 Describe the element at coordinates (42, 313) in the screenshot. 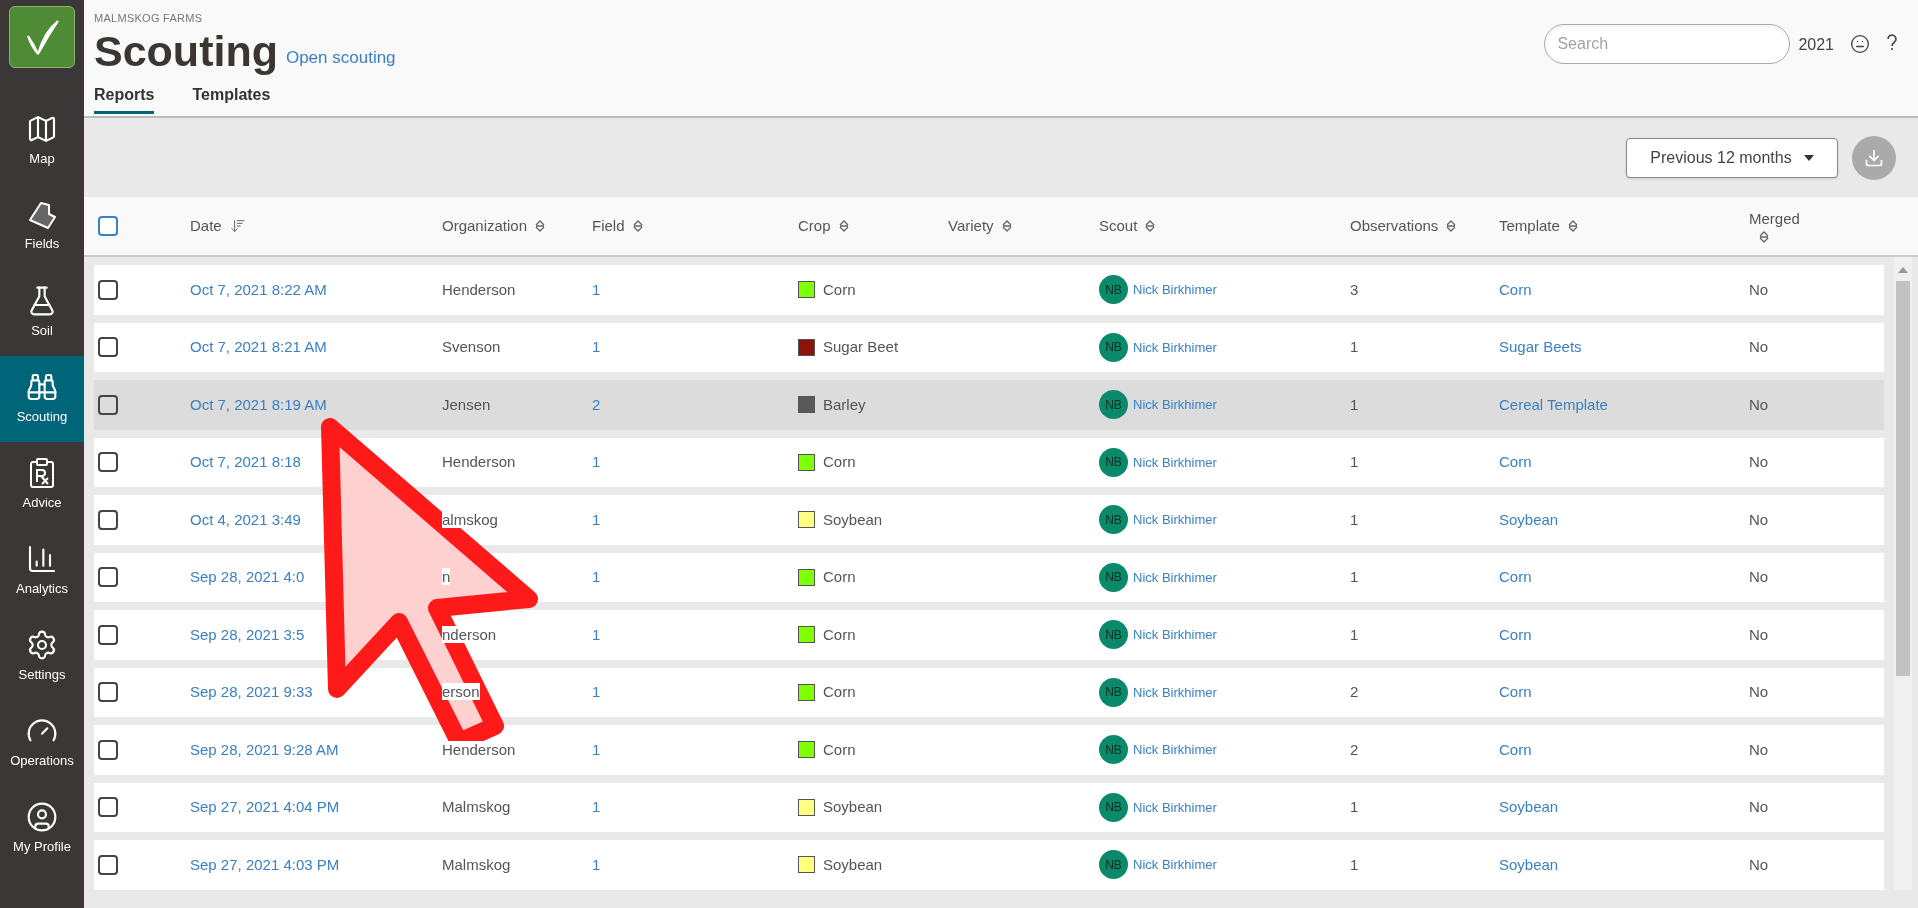

I see `sidebar-item: Soil` at that location.